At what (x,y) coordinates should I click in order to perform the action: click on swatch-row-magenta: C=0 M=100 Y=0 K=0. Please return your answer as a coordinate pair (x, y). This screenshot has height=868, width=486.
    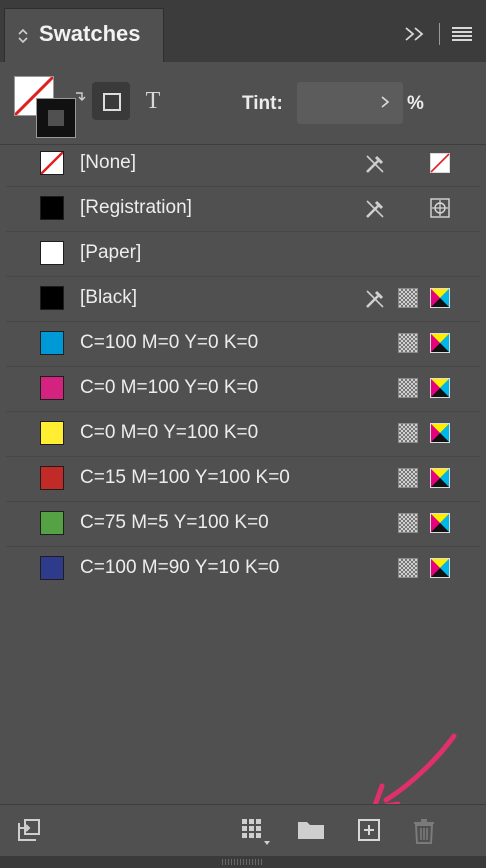
    Looking at the image, I should click on (243, 389).